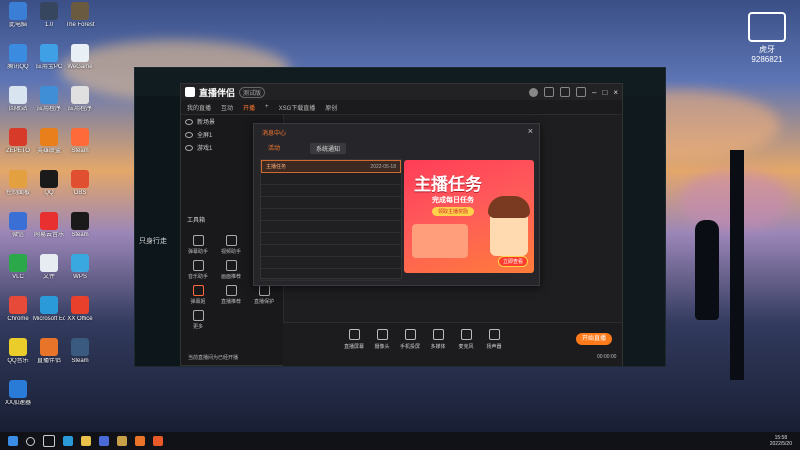 This screenshot has height=450, width=800. Describe the element at coordinates (18, 393) in the screenshot. I see `desktop-icon: XX加速器` at that location.